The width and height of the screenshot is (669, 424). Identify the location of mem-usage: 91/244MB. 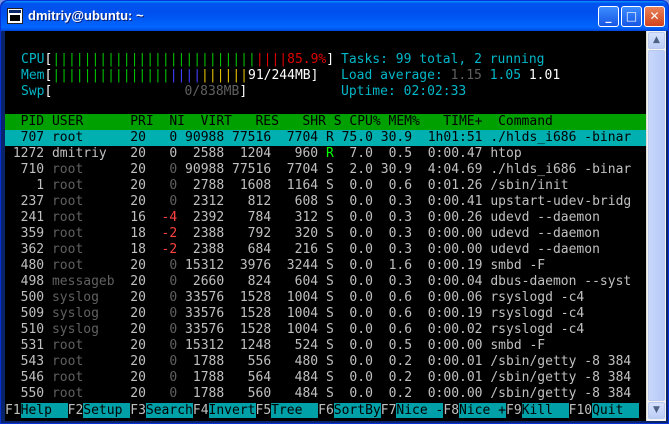
(279, 75).